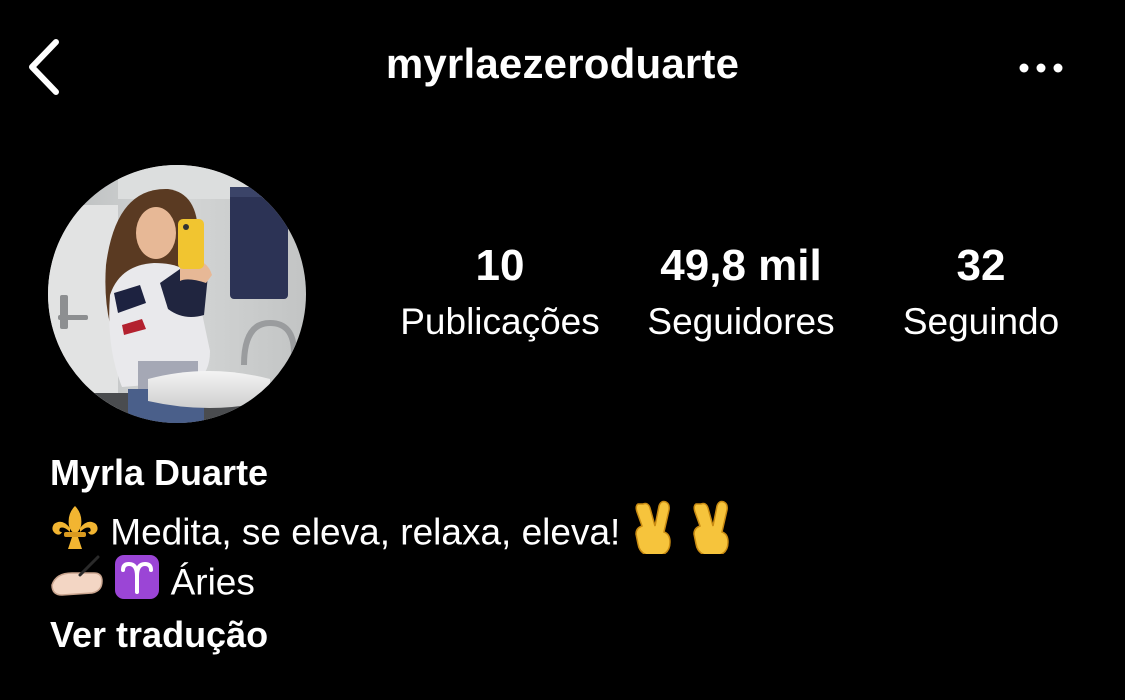 This screenshot has height=700, width=1125. What do you see at coordinates (981, 321) in the screenshot?
I see `following-label: Seguindo` at bounding box center [981, 321].